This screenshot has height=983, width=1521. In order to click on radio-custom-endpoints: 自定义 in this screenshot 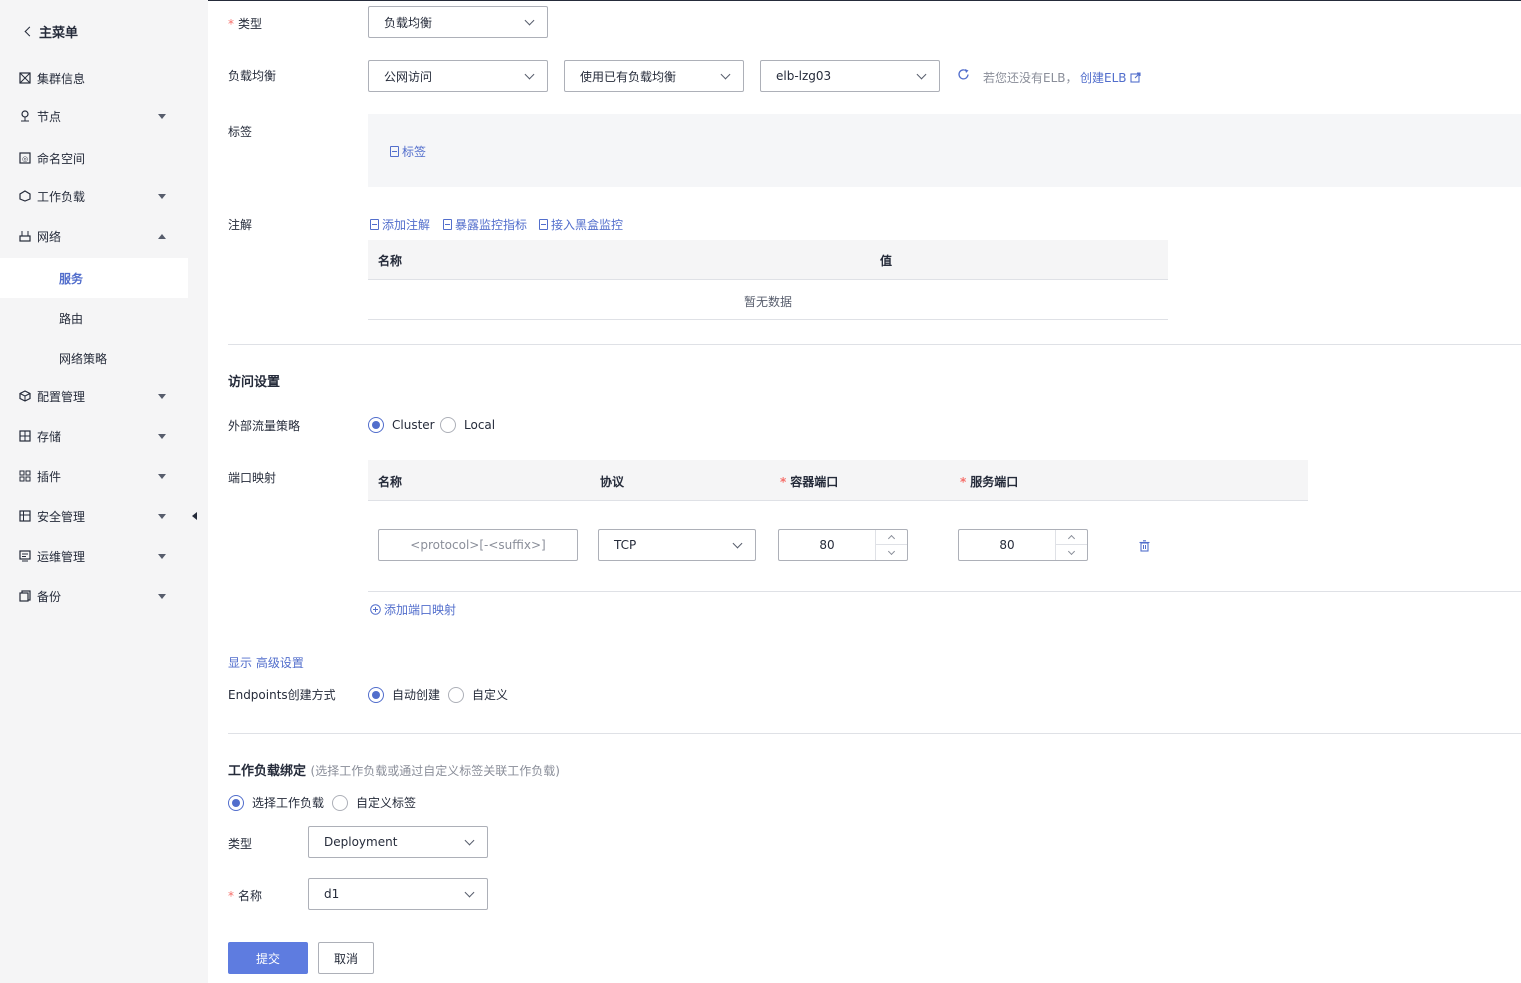, I will do `click(478, 694)`.